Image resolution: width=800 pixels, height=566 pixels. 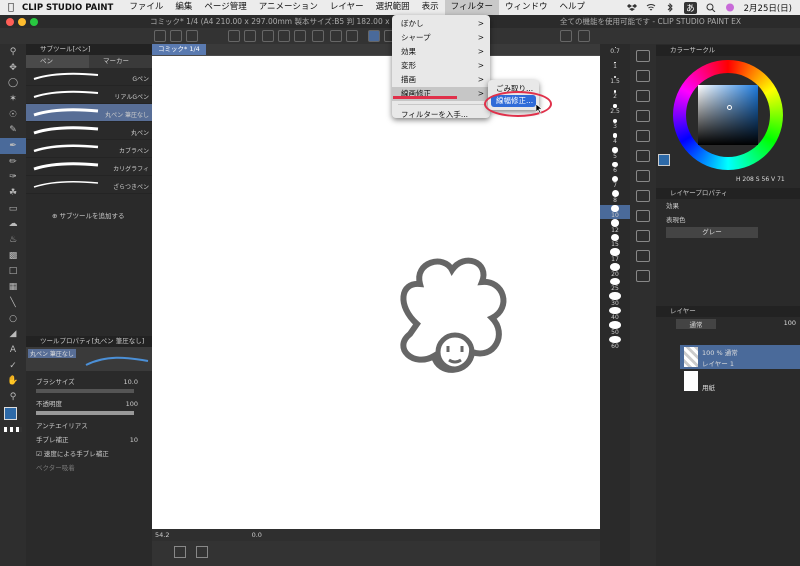 What do you see at coordinates (336, 36) in the screenshot?
I see `crop-icon` at bounding box center [336, 36].